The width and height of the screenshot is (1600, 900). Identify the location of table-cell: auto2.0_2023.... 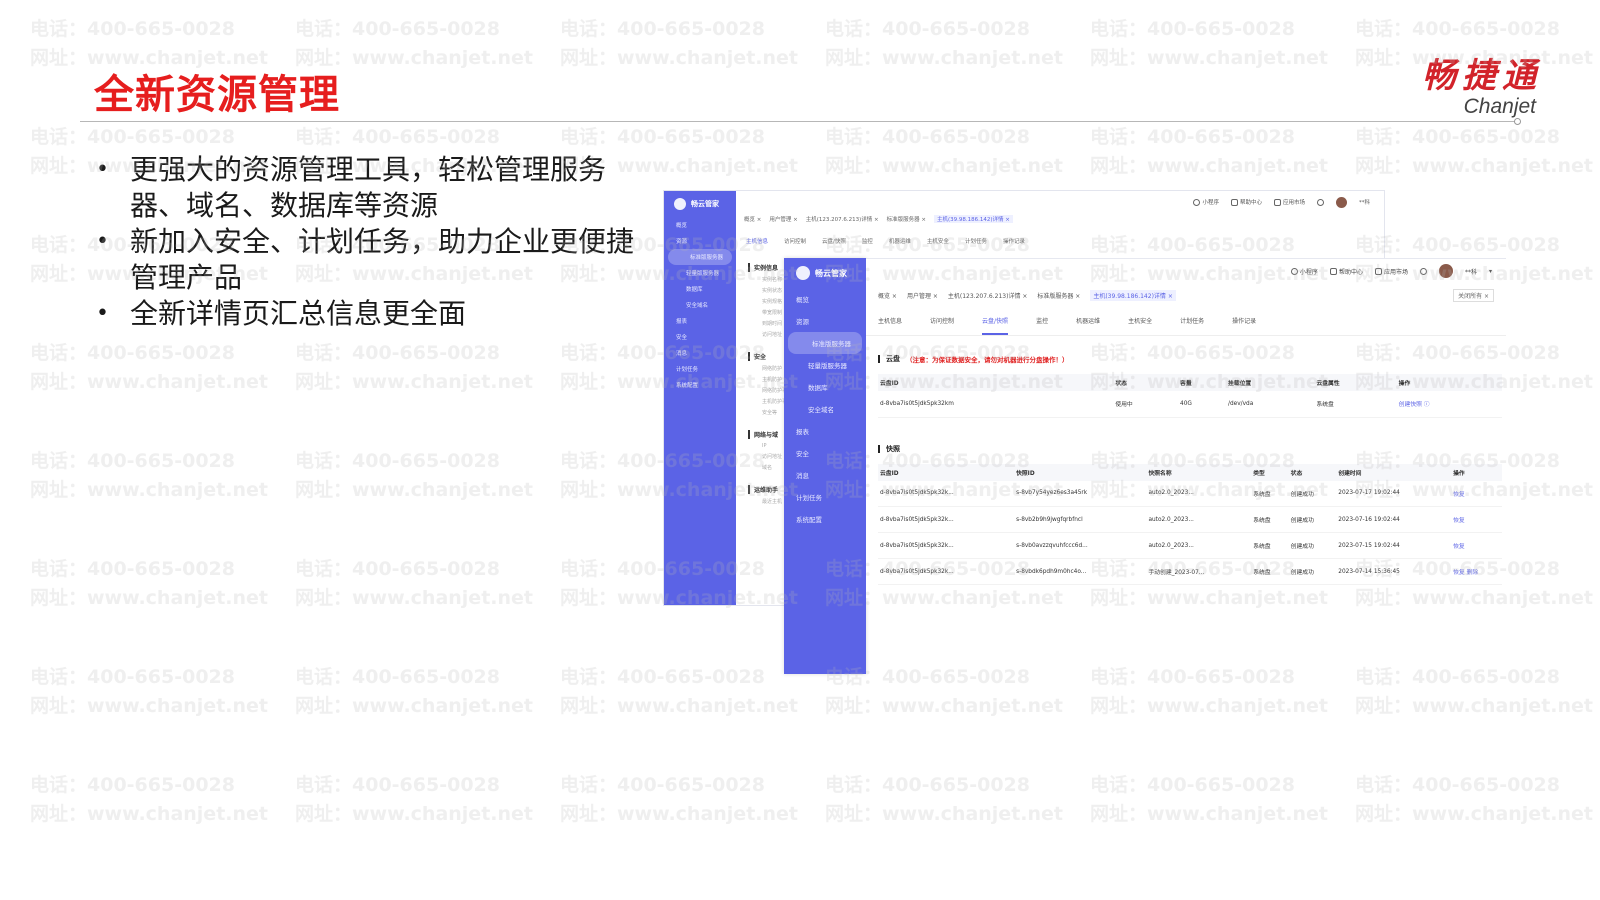
(1199, 519).